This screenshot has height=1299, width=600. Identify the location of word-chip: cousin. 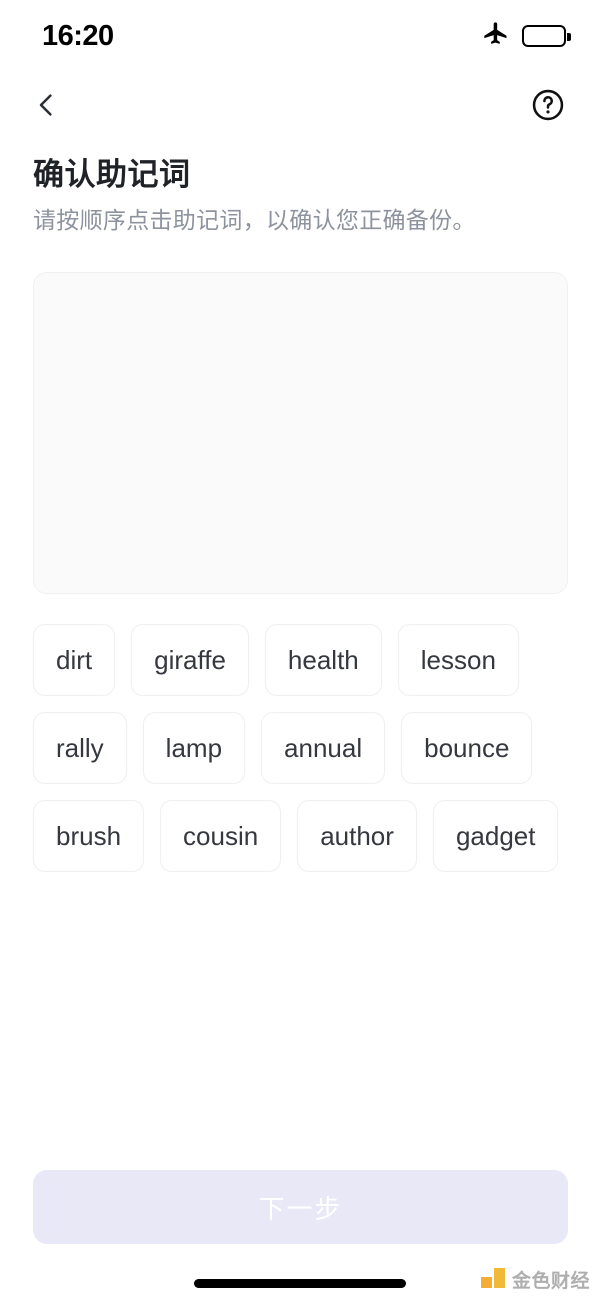
(221, 836).